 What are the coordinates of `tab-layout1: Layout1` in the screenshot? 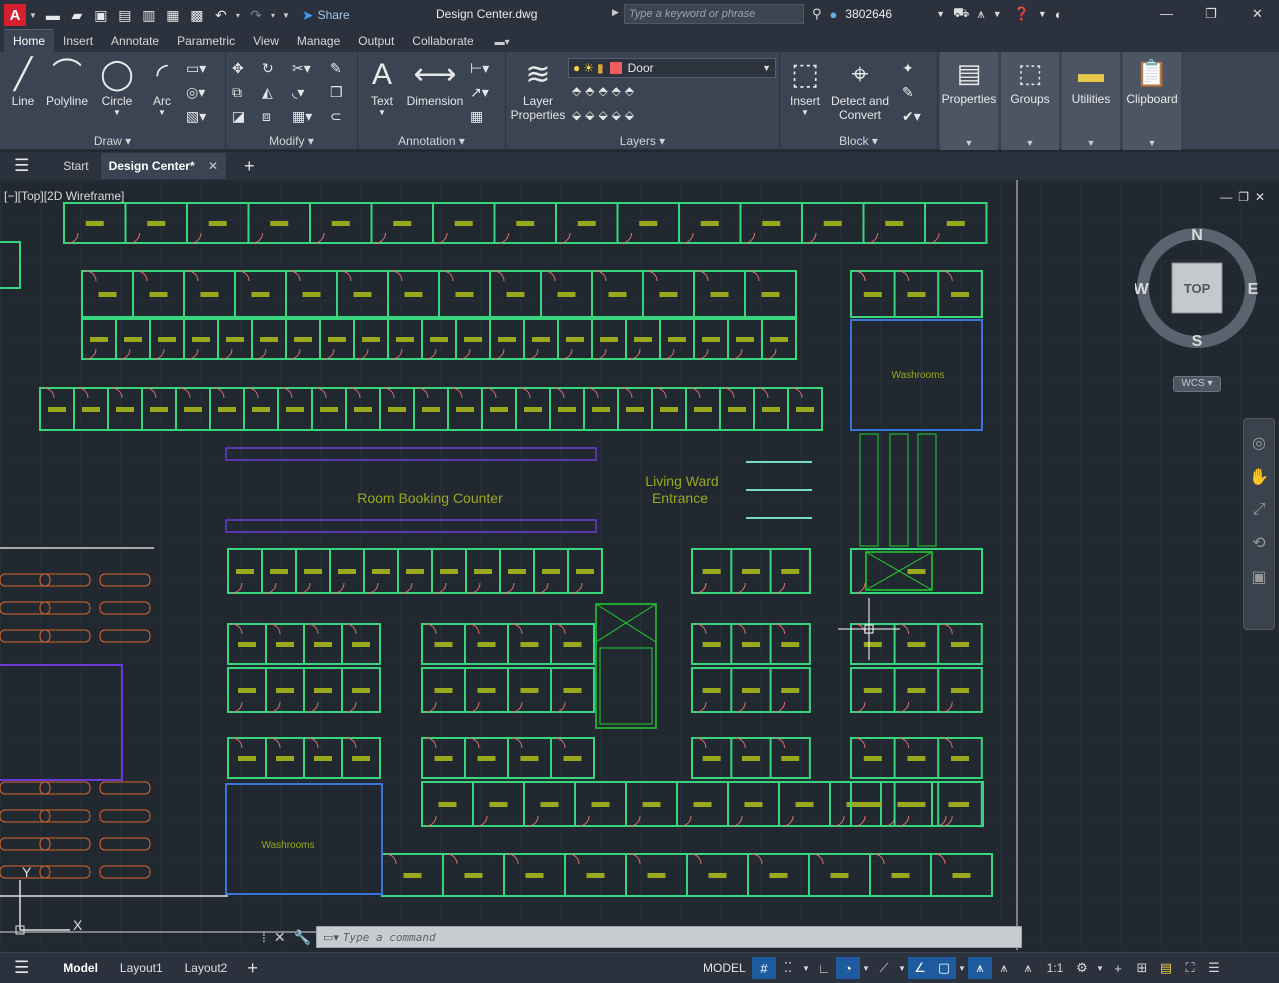 It's located at (141, 968).